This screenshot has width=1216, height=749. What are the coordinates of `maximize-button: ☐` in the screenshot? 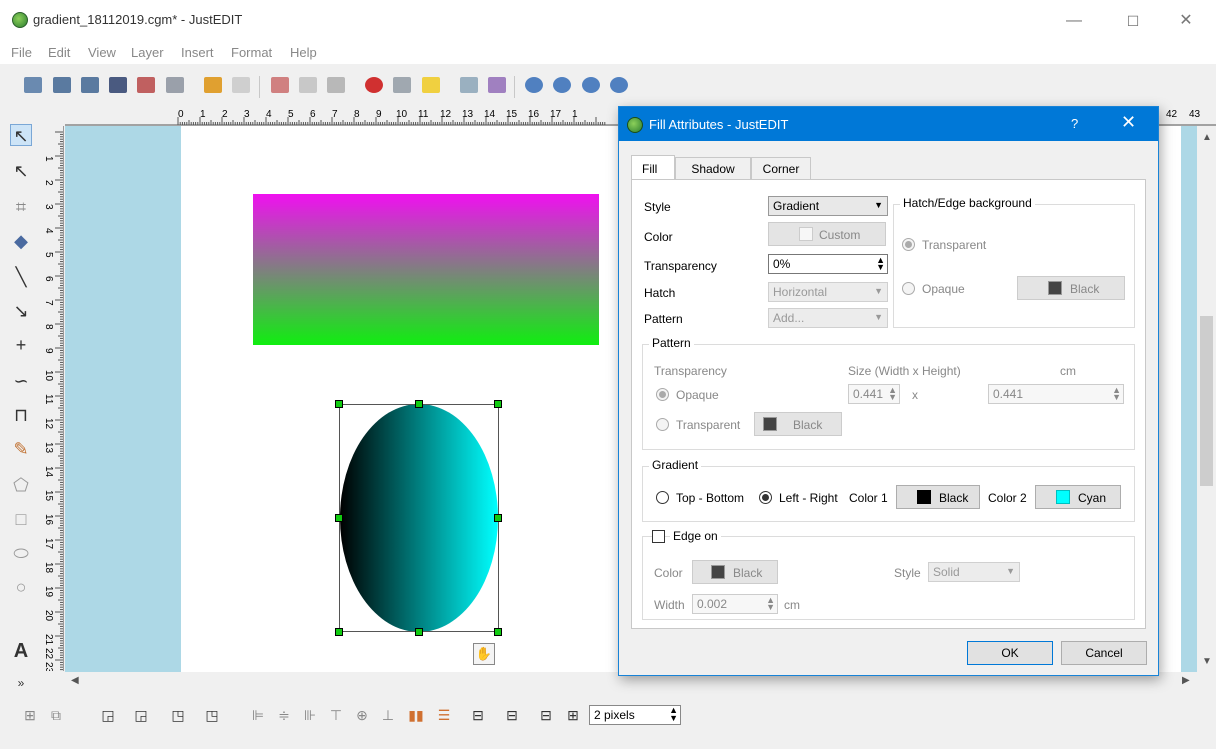 It's located at (1133, 21).